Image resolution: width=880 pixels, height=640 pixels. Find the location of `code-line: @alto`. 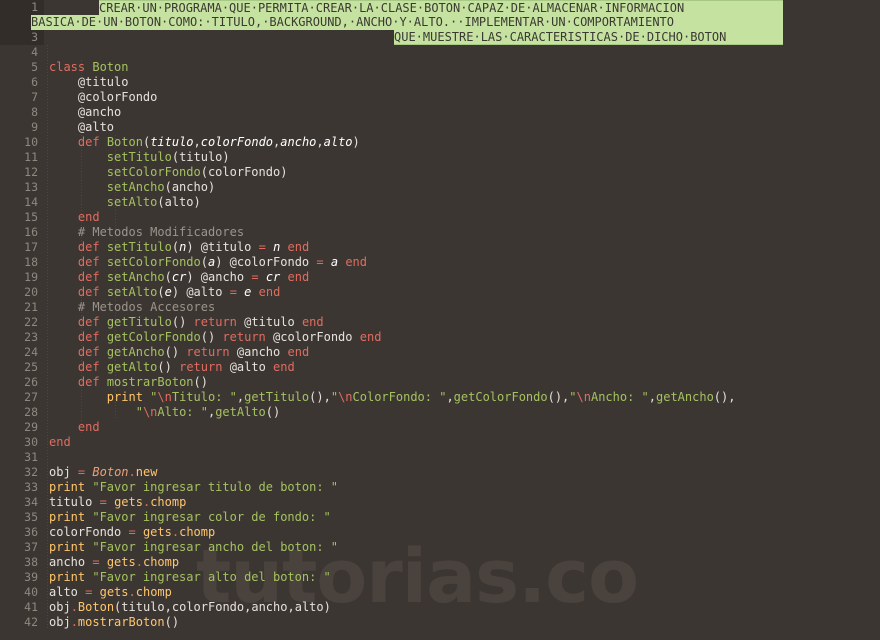

code-line: @alto is located at coordinates (57, 127).